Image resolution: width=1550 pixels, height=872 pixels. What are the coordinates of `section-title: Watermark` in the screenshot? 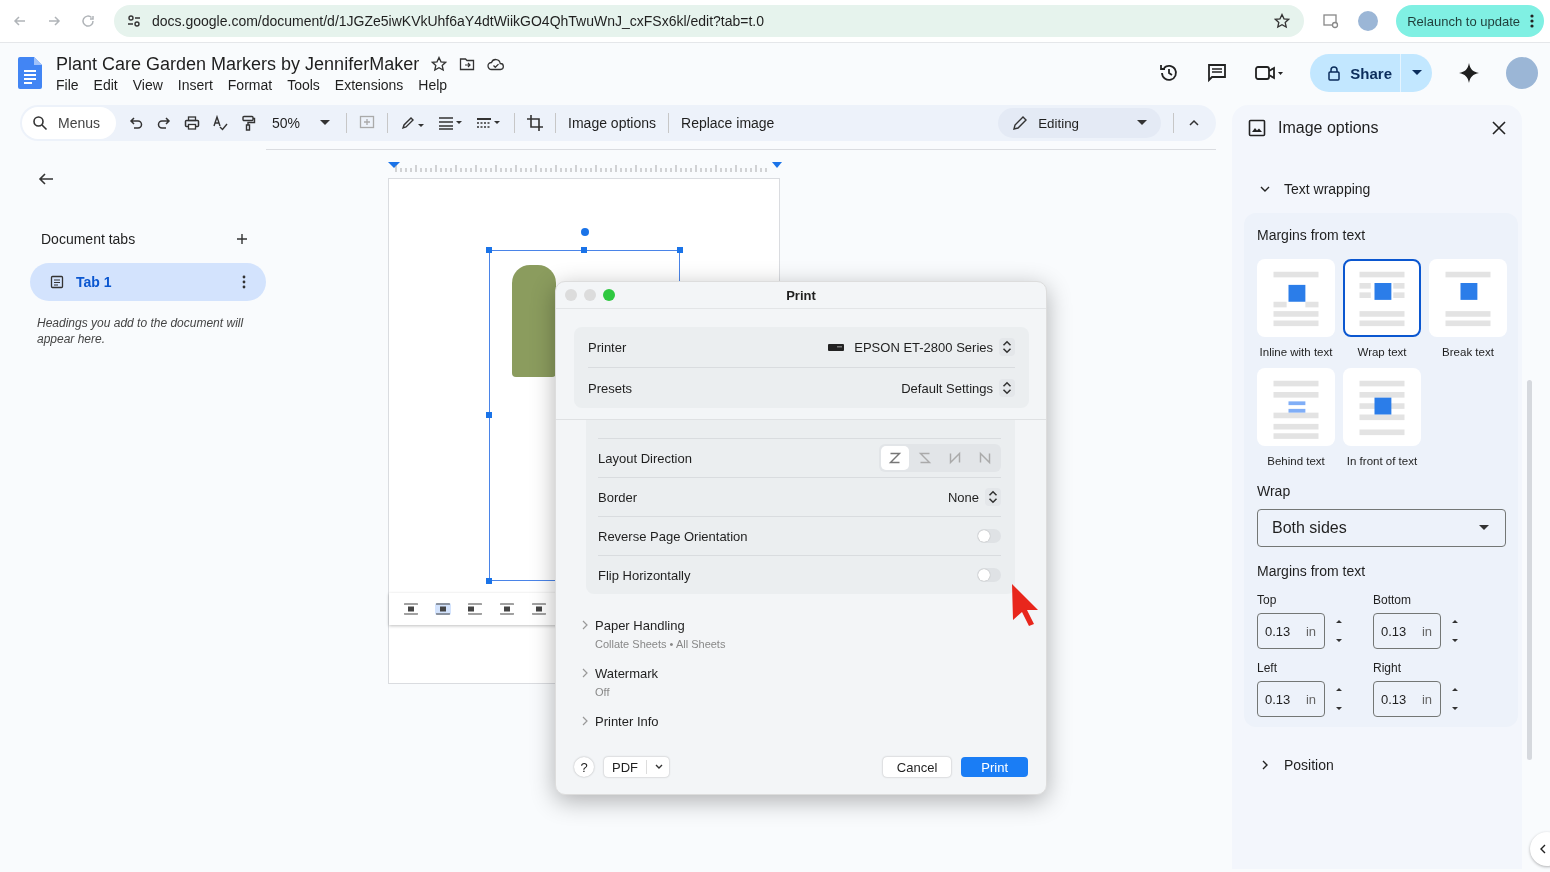 It's located at (627, 673).